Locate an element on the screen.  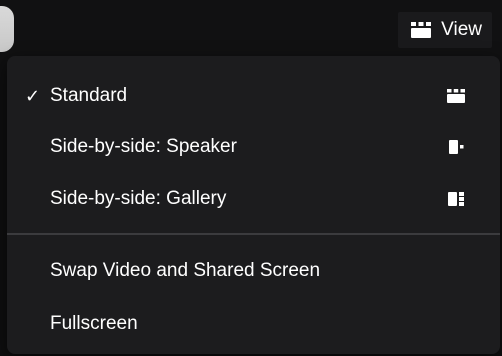
menu-item-swap-video-shared-screen: Swap Video and Shared Screen is located at coordinates (253, 271).